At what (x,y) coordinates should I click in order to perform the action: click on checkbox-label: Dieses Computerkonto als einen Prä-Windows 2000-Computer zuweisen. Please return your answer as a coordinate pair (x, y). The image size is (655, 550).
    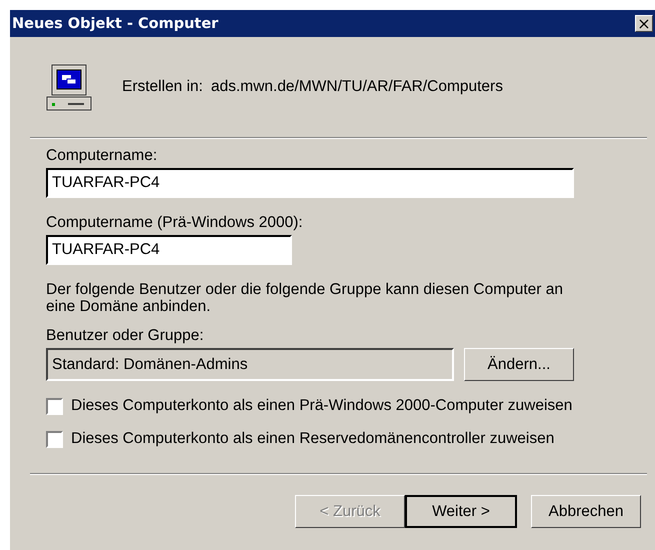
    Looking at the image, I should click on (321, 406).